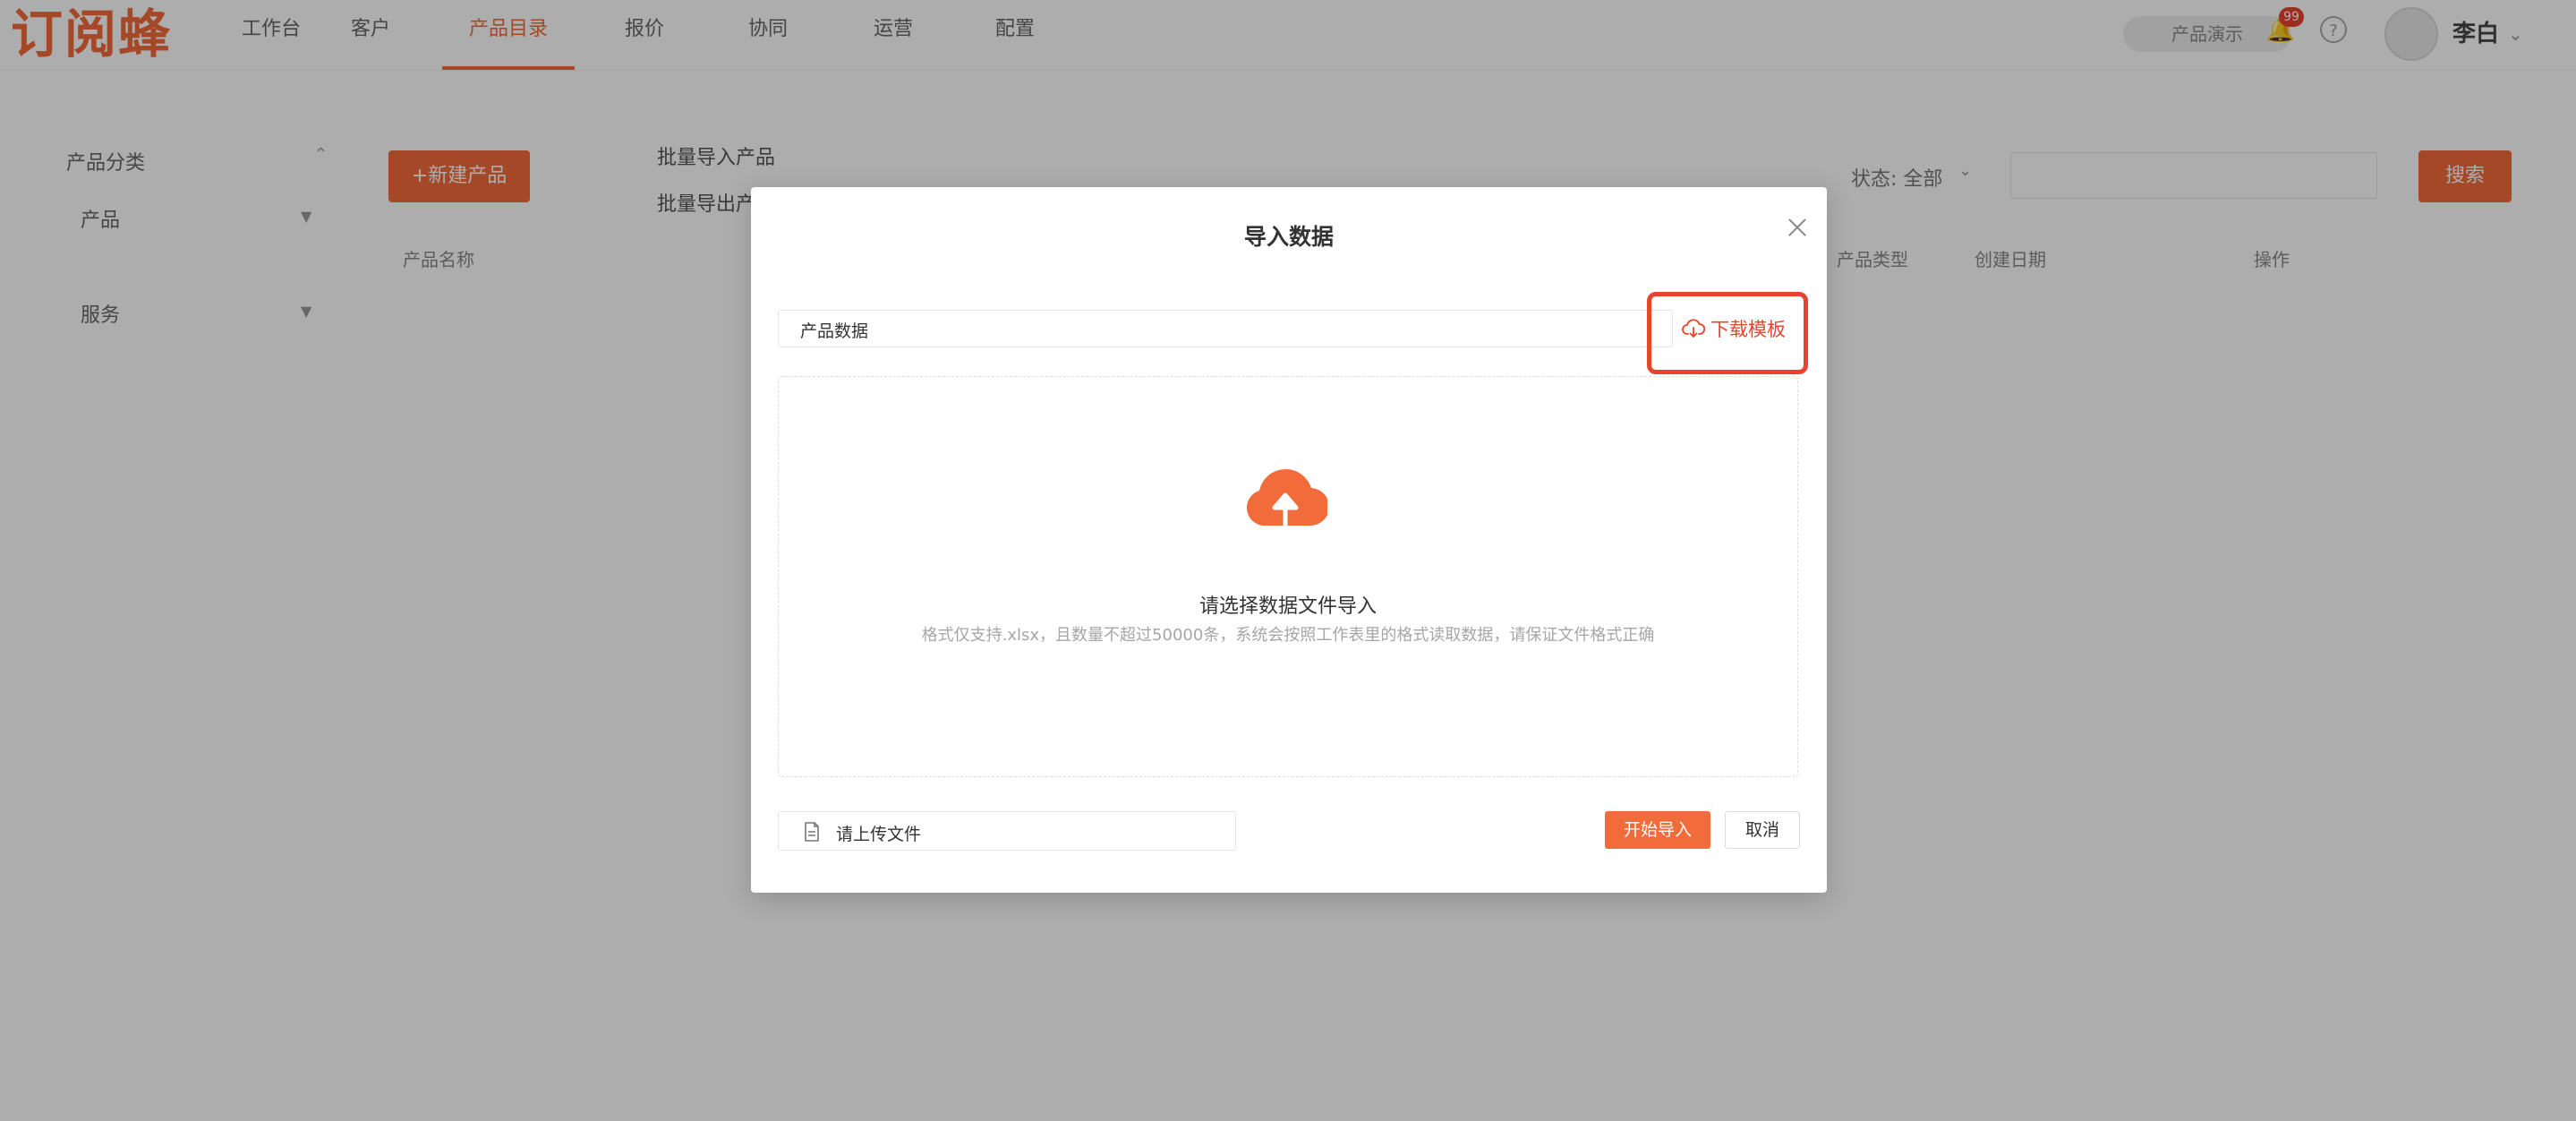  Describe the element at coordinates (1657, 830) in the screenshot. I see `start-import-button: 开始导入` at that location.